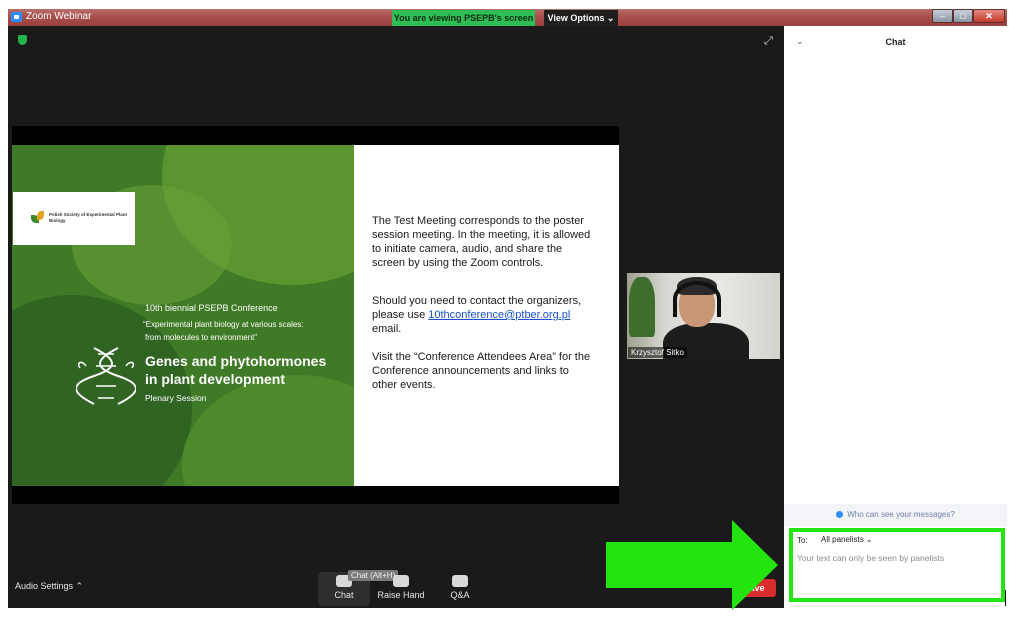  I want to click on who-can-see-text: Who can see your messages?, so click(901, 514).